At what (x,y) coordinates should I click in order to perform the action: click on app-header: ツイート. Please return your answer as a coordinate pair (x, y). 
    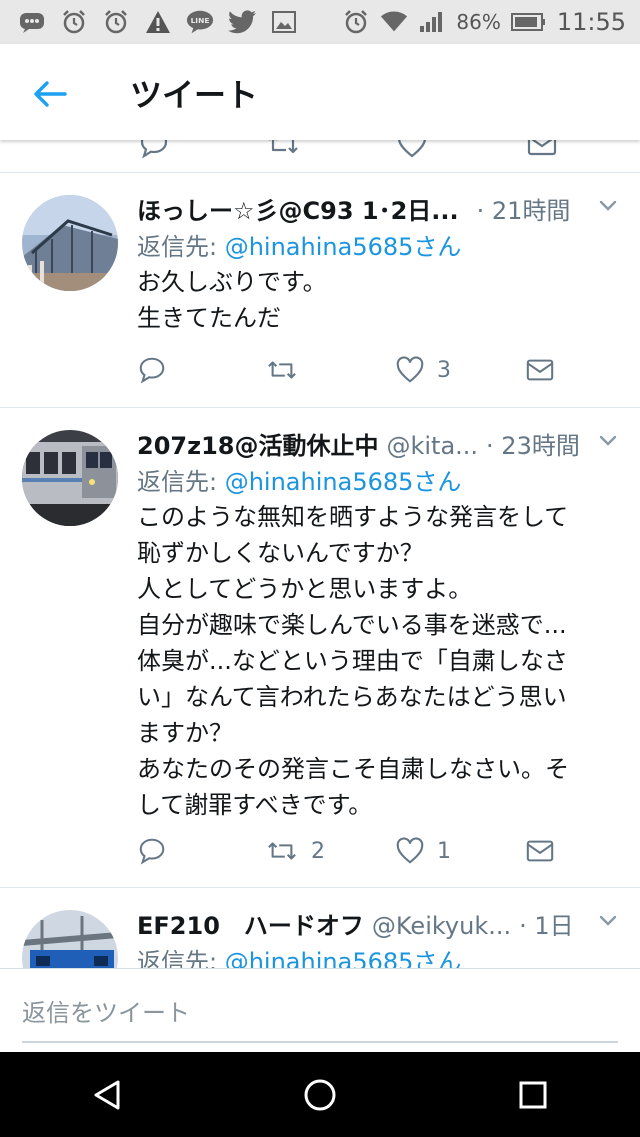
    Looking at the image, I should click on (320, 92).